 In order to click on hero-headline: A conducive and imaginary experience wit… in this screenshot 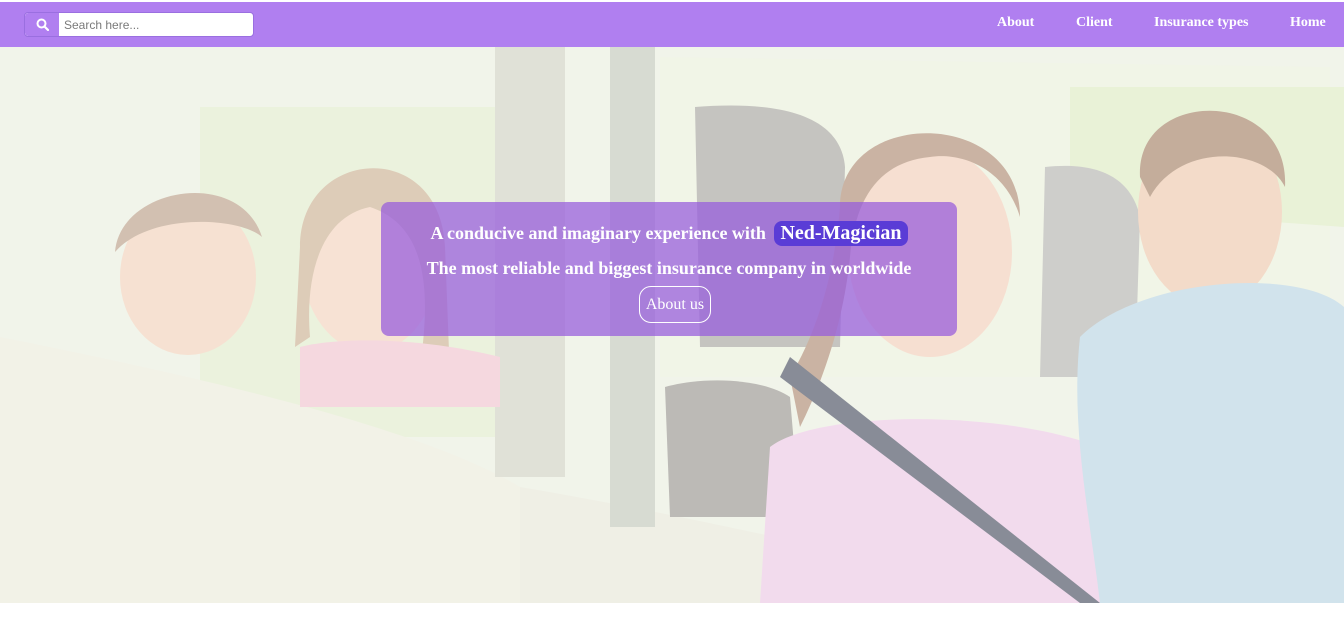, I will do `click(669, 233)`.